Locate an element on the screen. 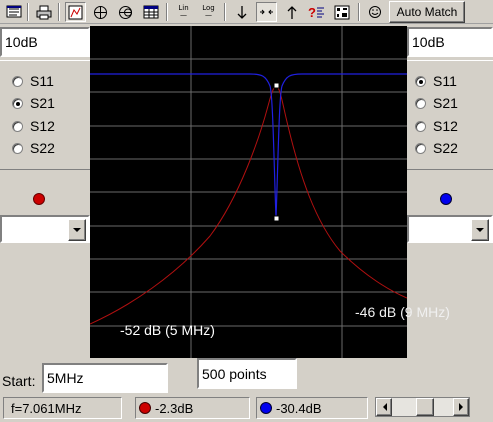 The width and height of the screenshot is (493, 422). toolbar: Lin — Log — ? Auto Match is located at coordinates (246, 12).